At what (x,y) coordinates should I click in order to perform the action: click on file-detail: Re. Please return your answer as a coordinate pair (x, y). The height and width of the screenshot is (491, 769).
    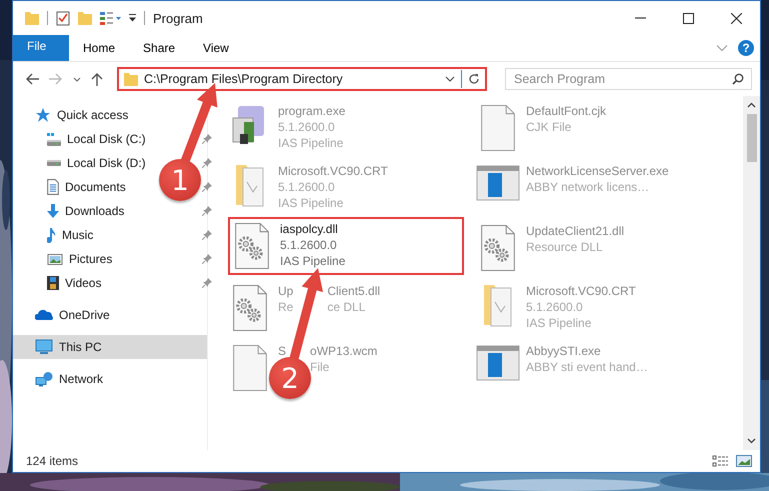
    Looking at the image, I should click on (286, 307).